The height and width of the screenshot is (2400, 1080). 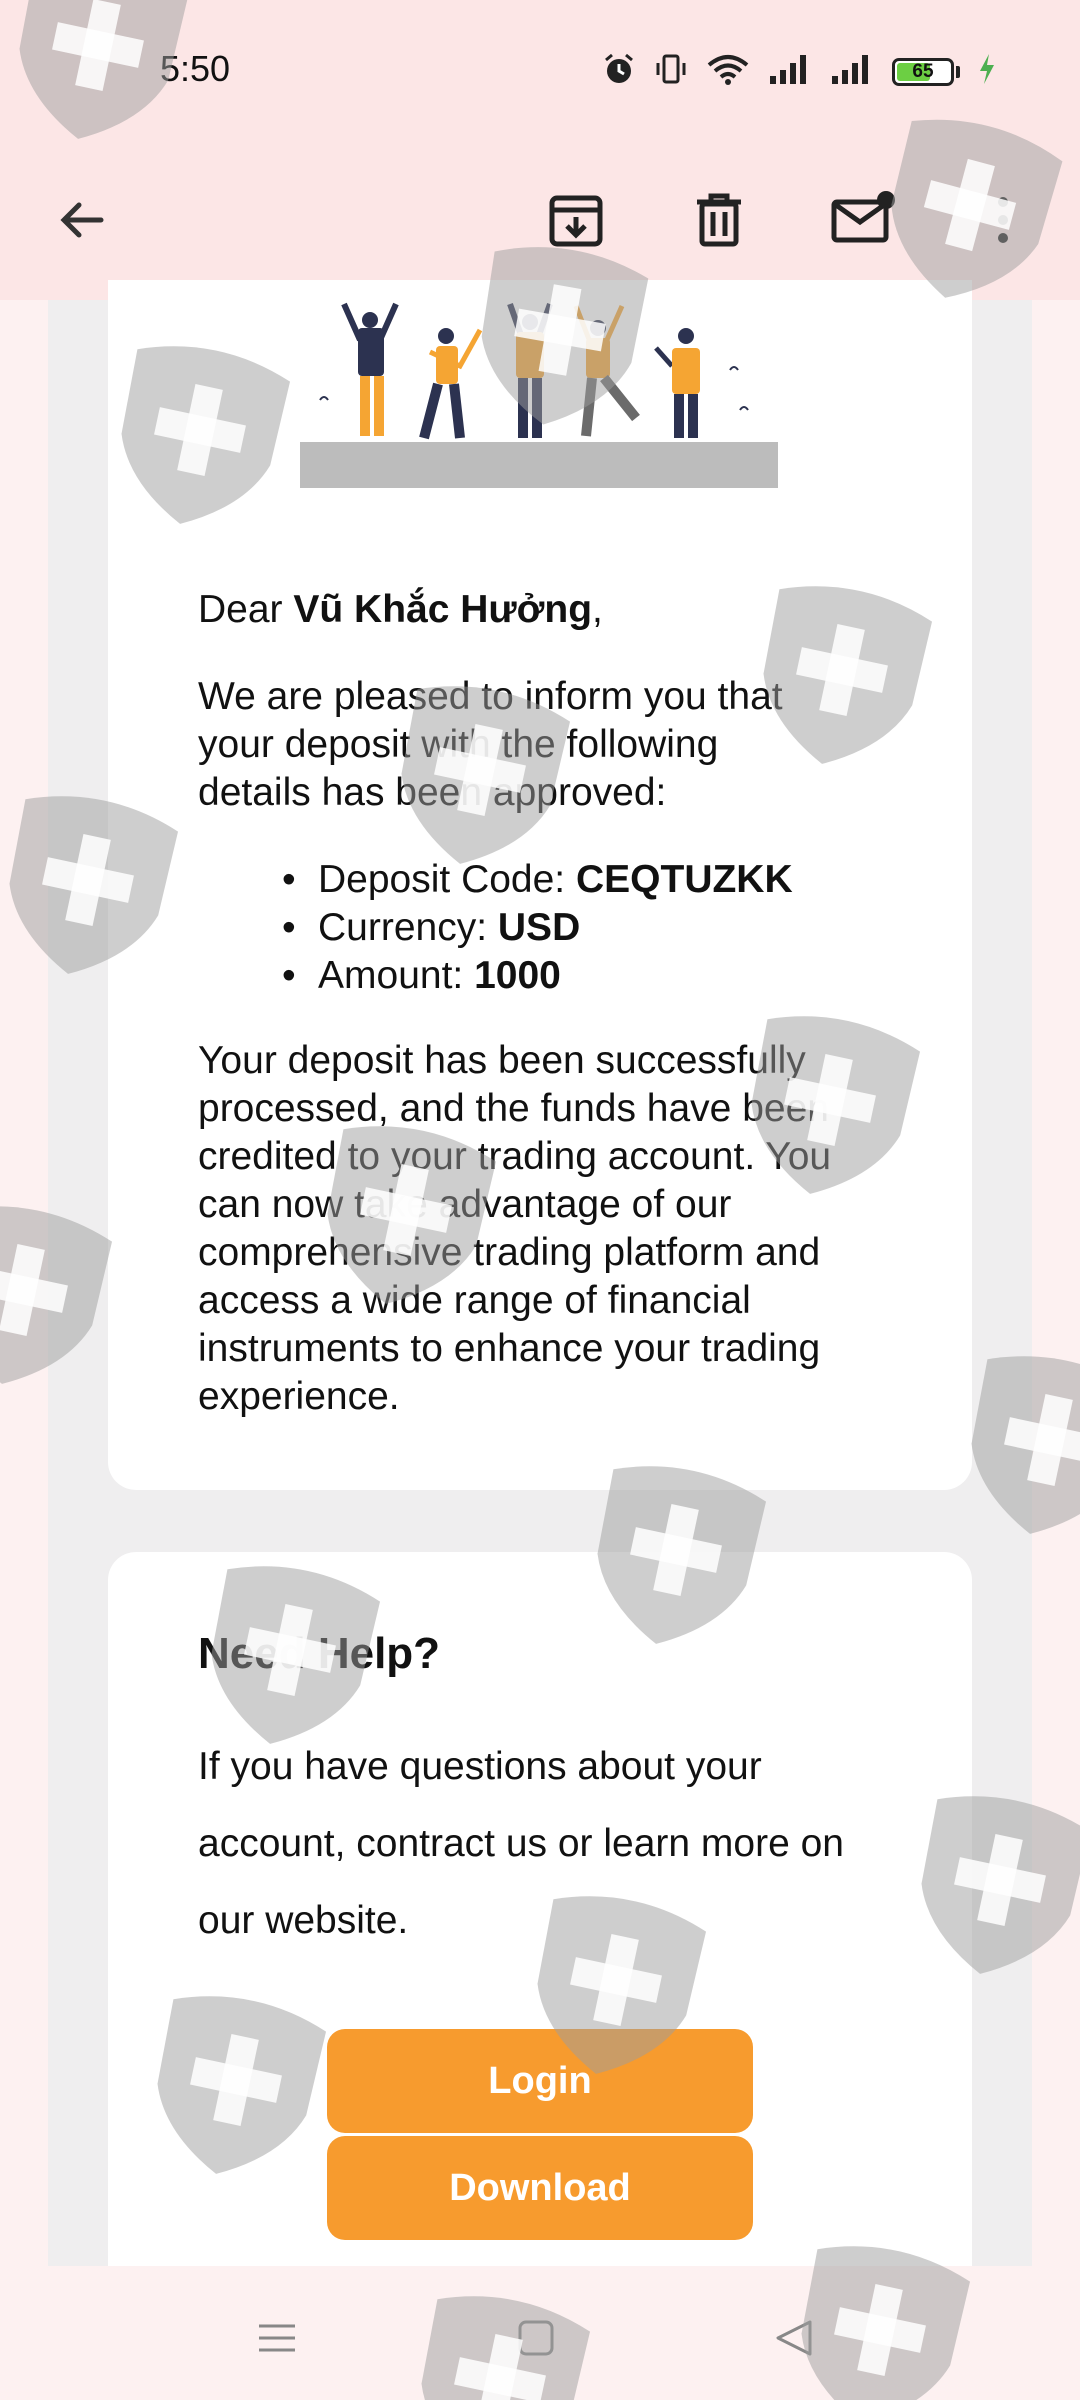 I want to click on charging-icon, so click(x=987, y=71).